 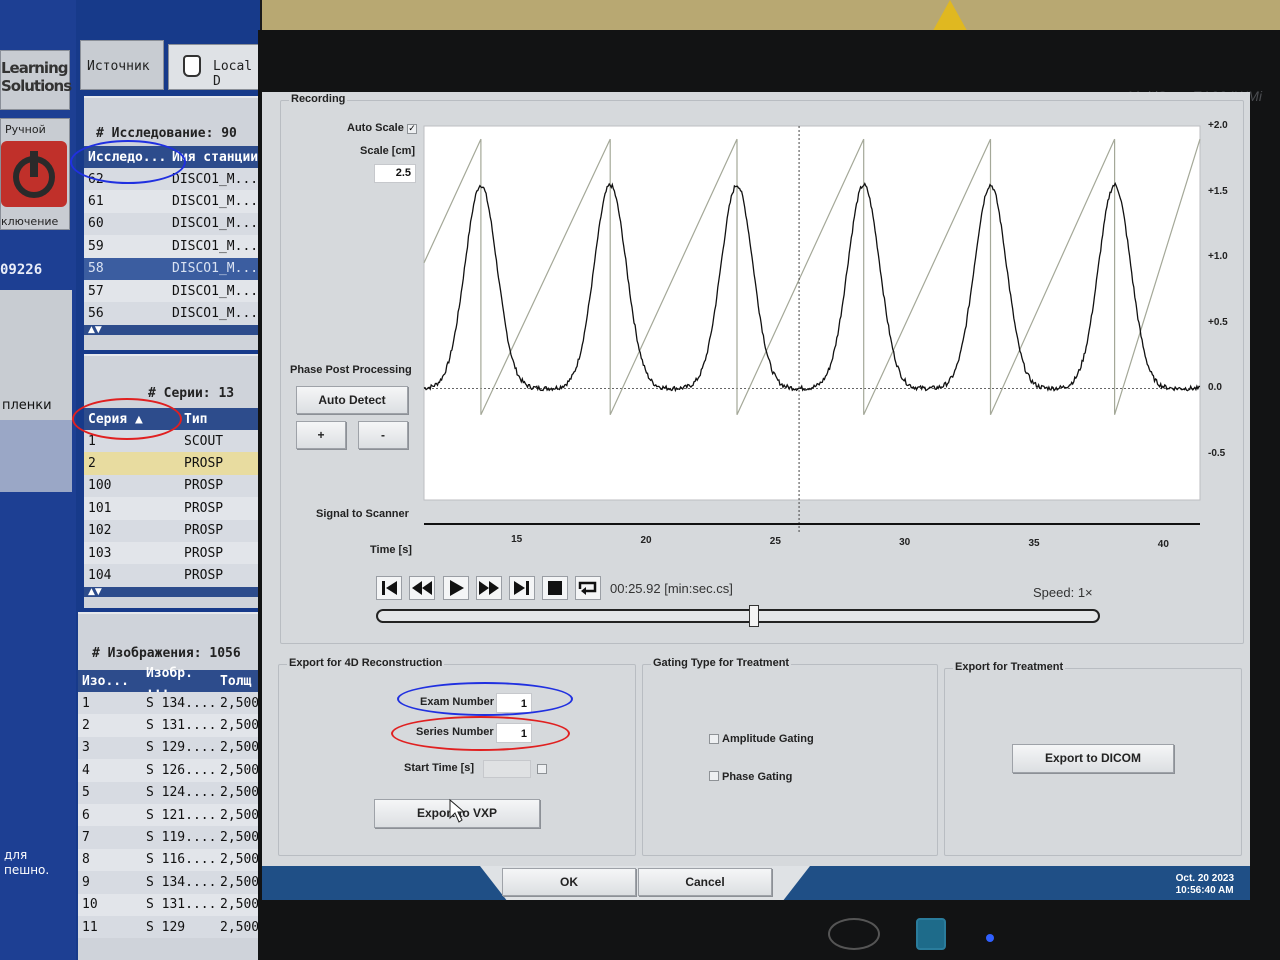 What do you see at coordinates (517, 539) in the screenshot?
I see `x-tick-label: 15` at bounding box center [517, 539].